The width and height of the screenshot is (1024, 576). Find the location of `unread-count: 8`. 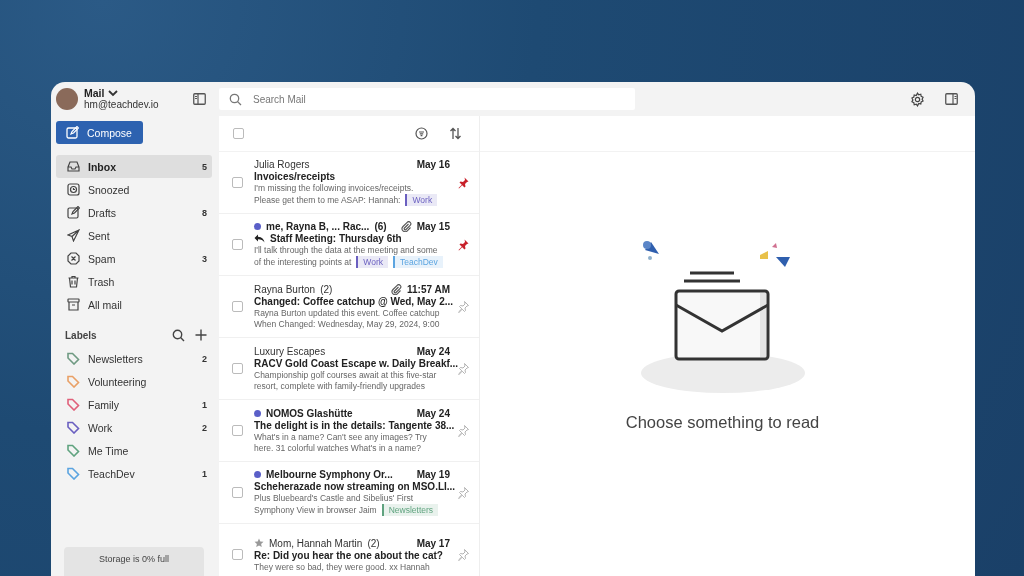

unread-count: 8 is located at coordinates (204, 212).